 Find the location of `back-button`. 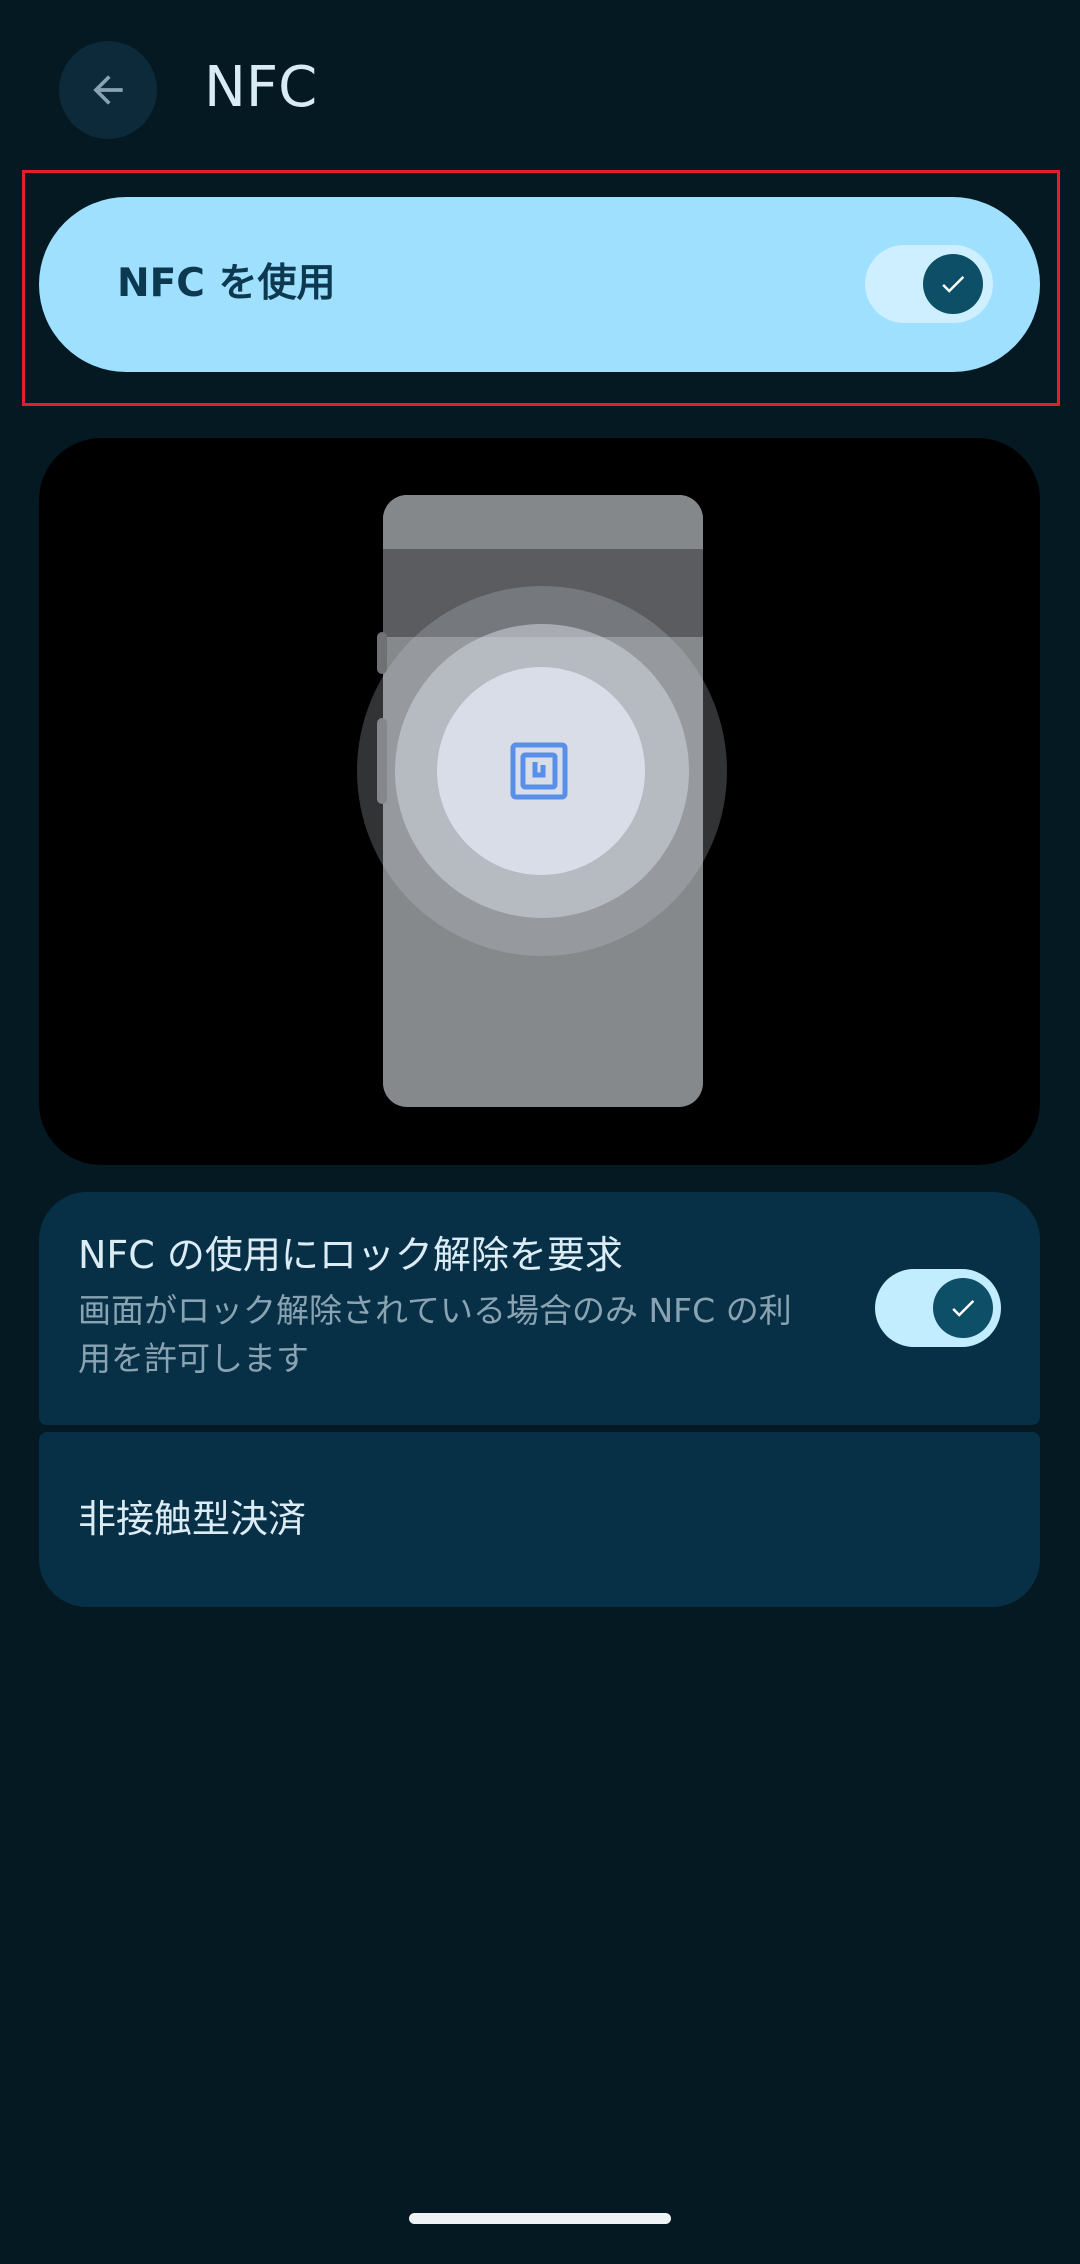

back-button is located at coordinates (108, 90).